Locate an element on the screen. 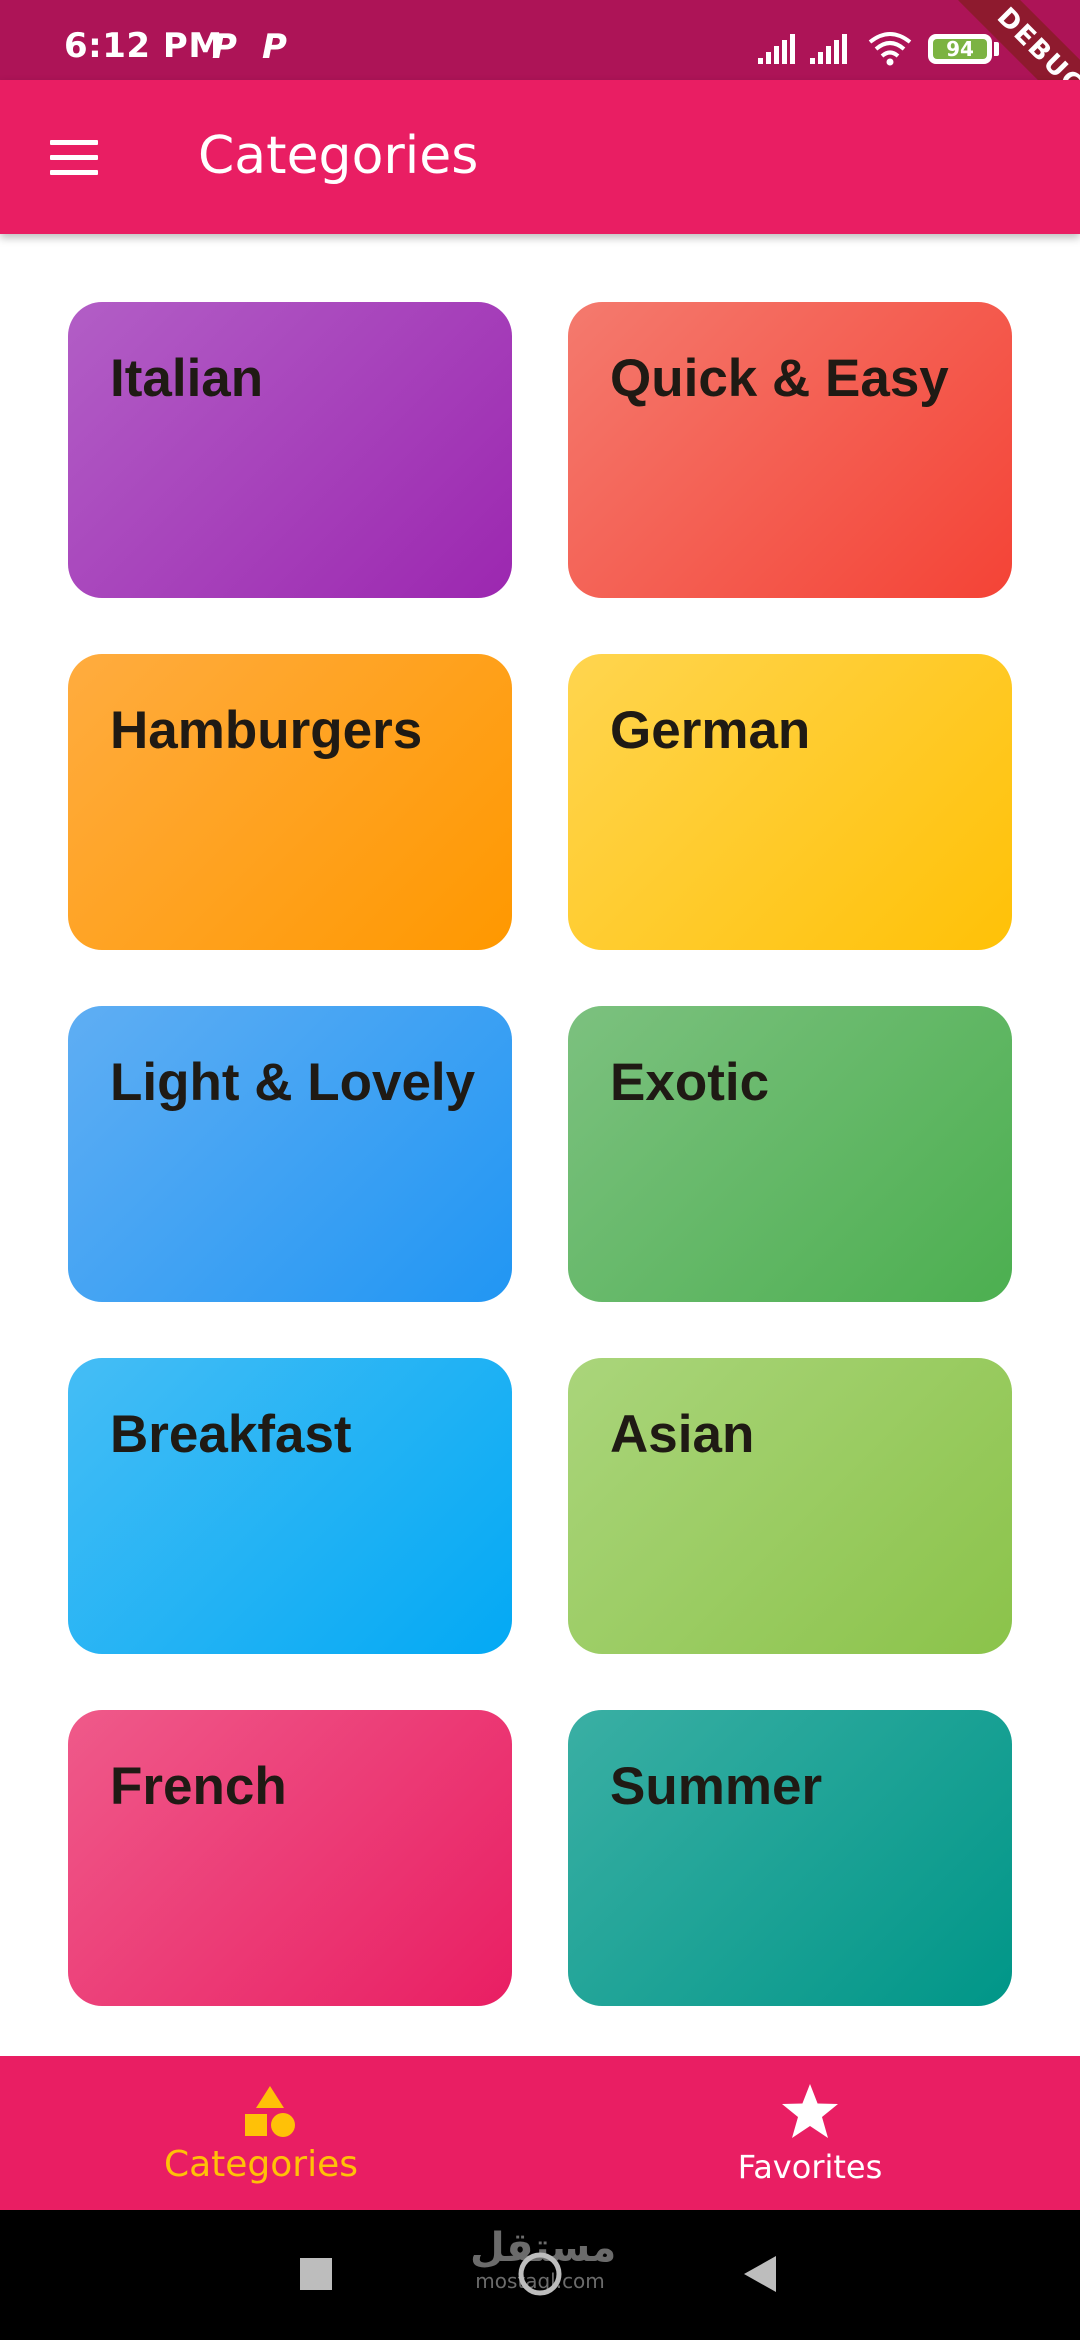  system-navigation-bar: مستقل mostaql.com is located at coordinates (540, 2275).